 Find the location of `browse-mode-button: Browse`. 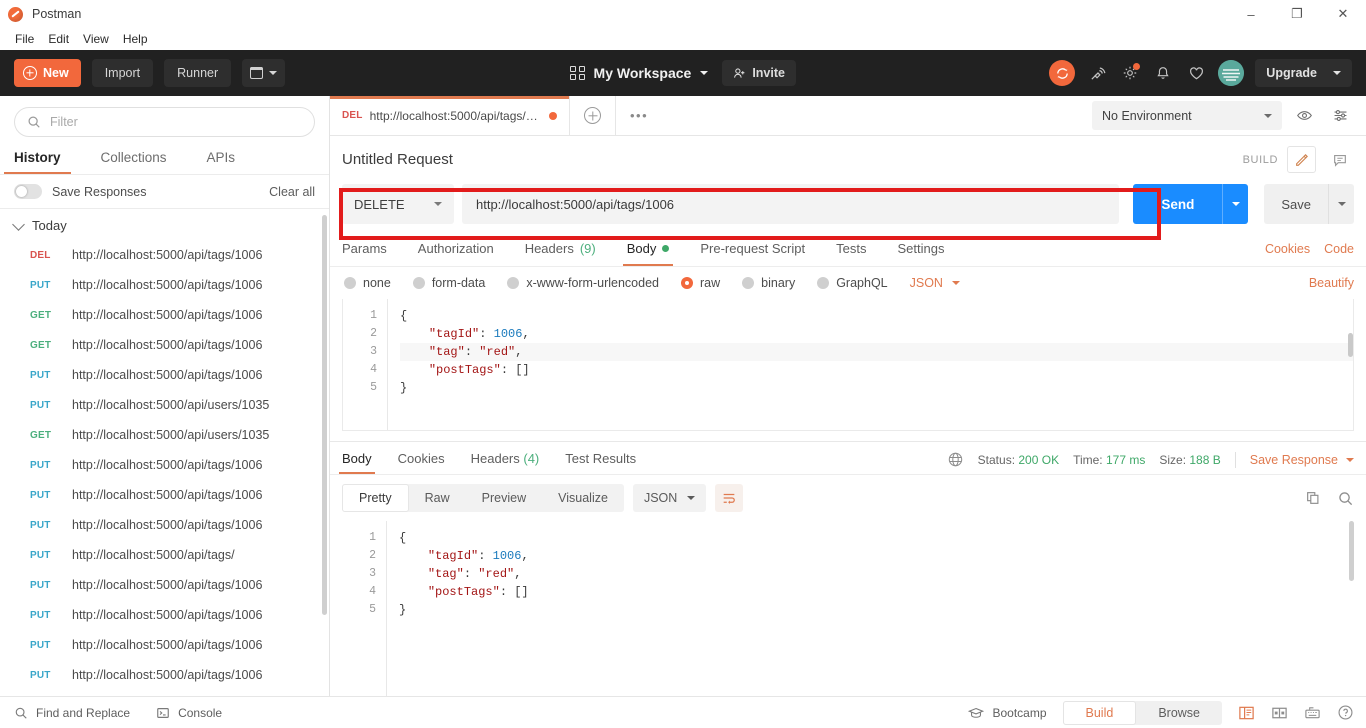

browse-mode-button: Browse is located at coordinates (1179, 713).